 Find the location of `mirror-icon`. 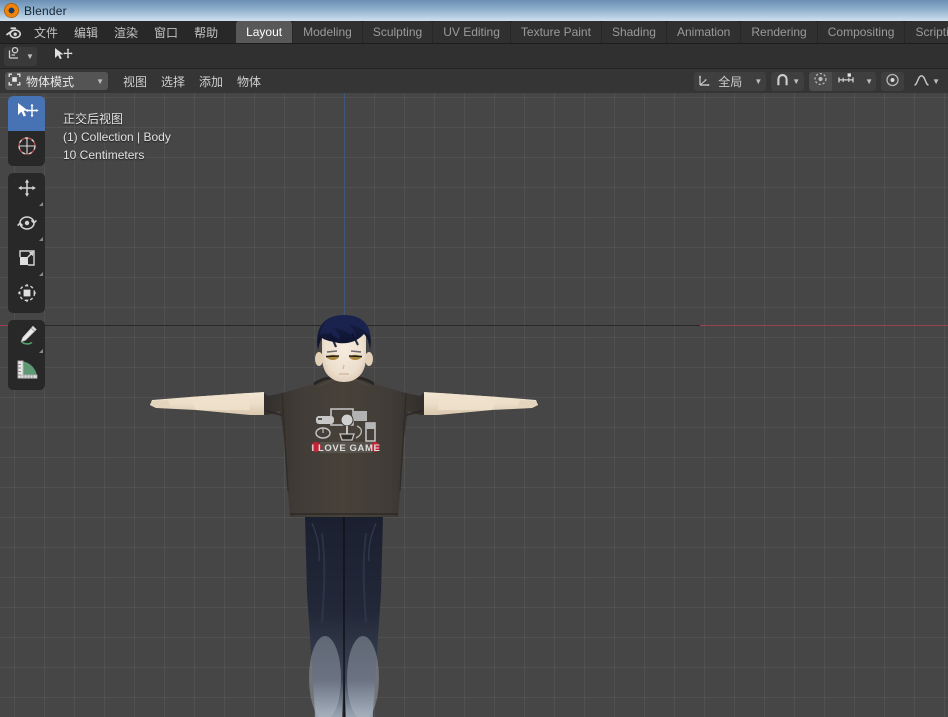

mirror-icon is located at coordinates (892, 81).